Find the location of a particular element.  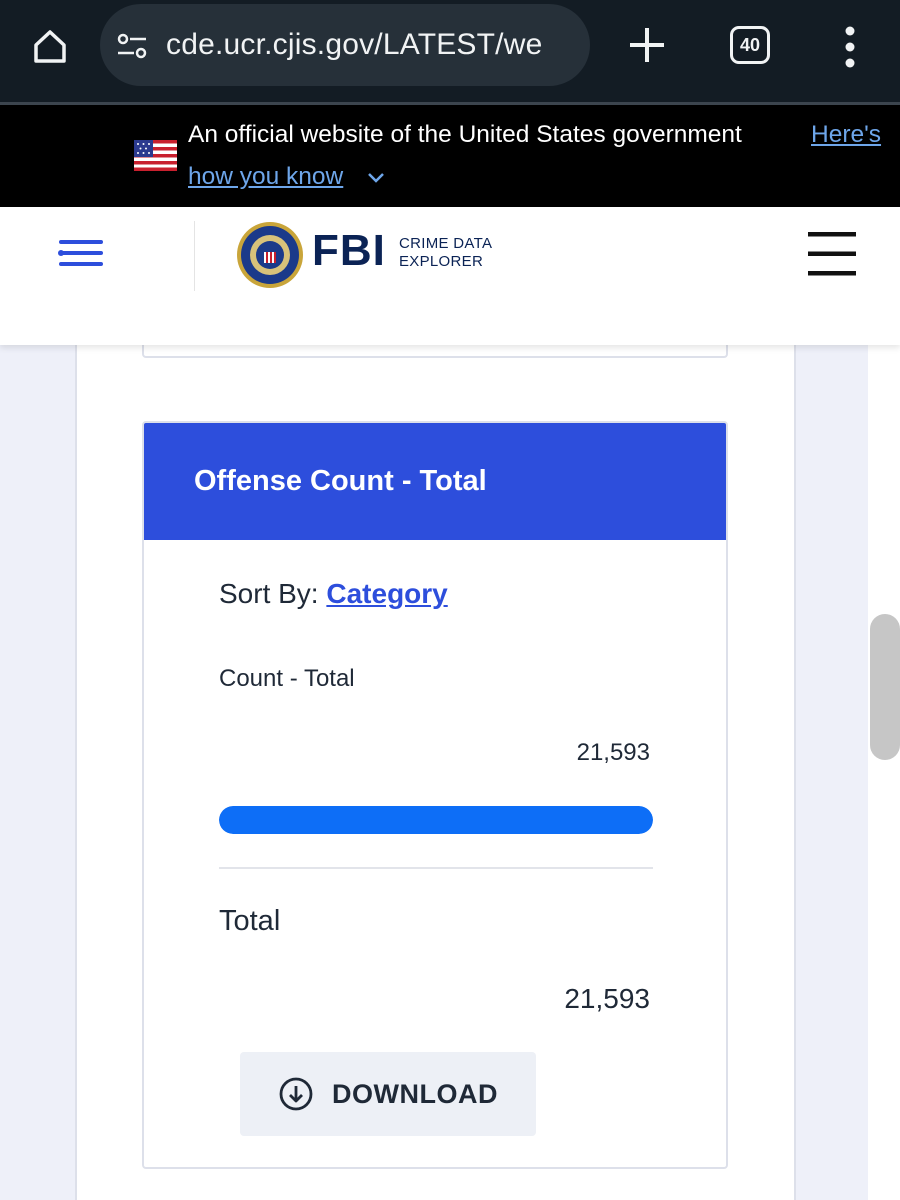

hamburger-icon is located at coordinates (832, 254).